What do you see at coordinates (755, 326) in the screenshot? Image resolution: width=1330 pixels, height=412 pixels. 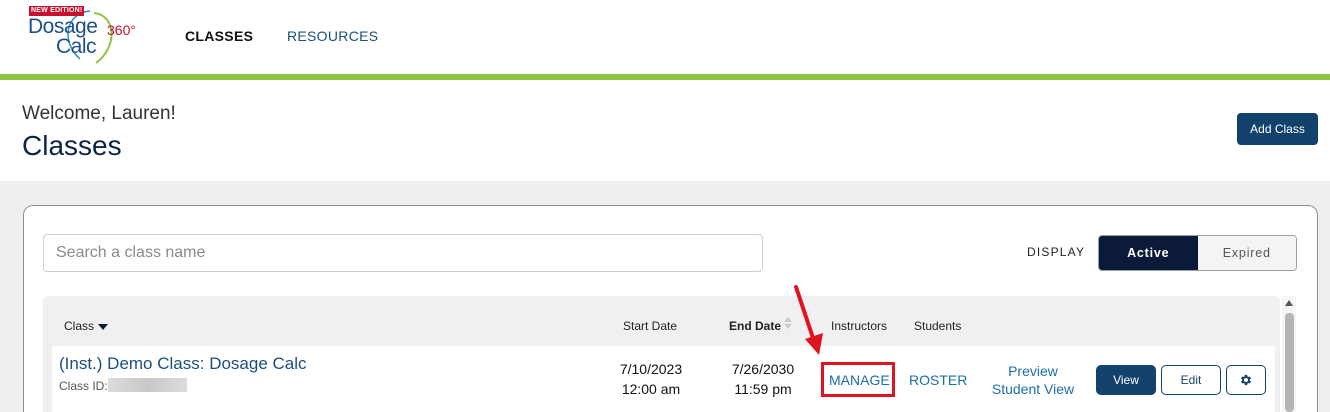 I see `column-header-end-date: End Date` at bounding box center [755, 326].